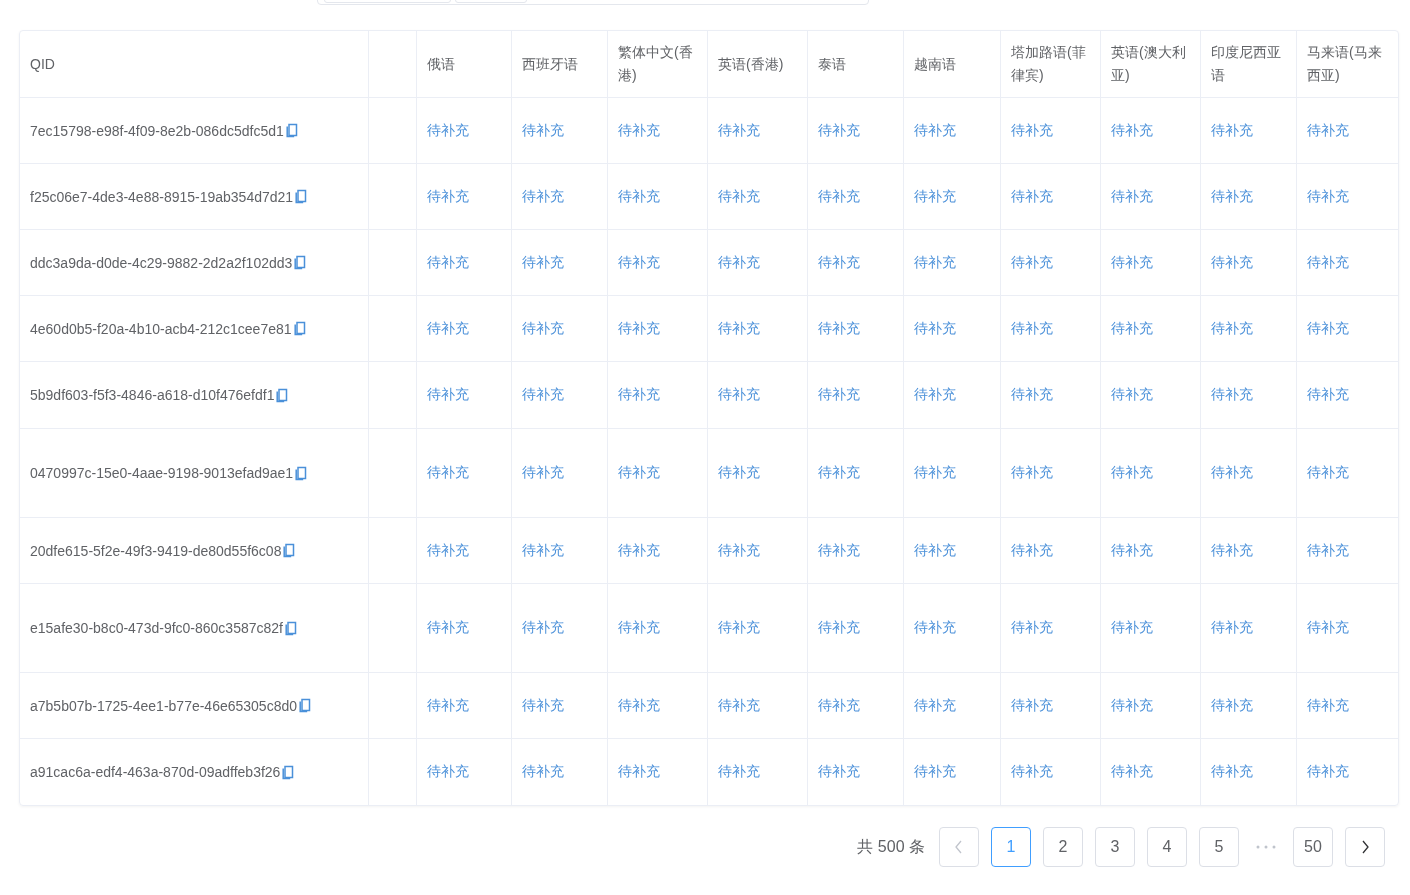  I want to click on page-button: 2, so click(1063, 847).